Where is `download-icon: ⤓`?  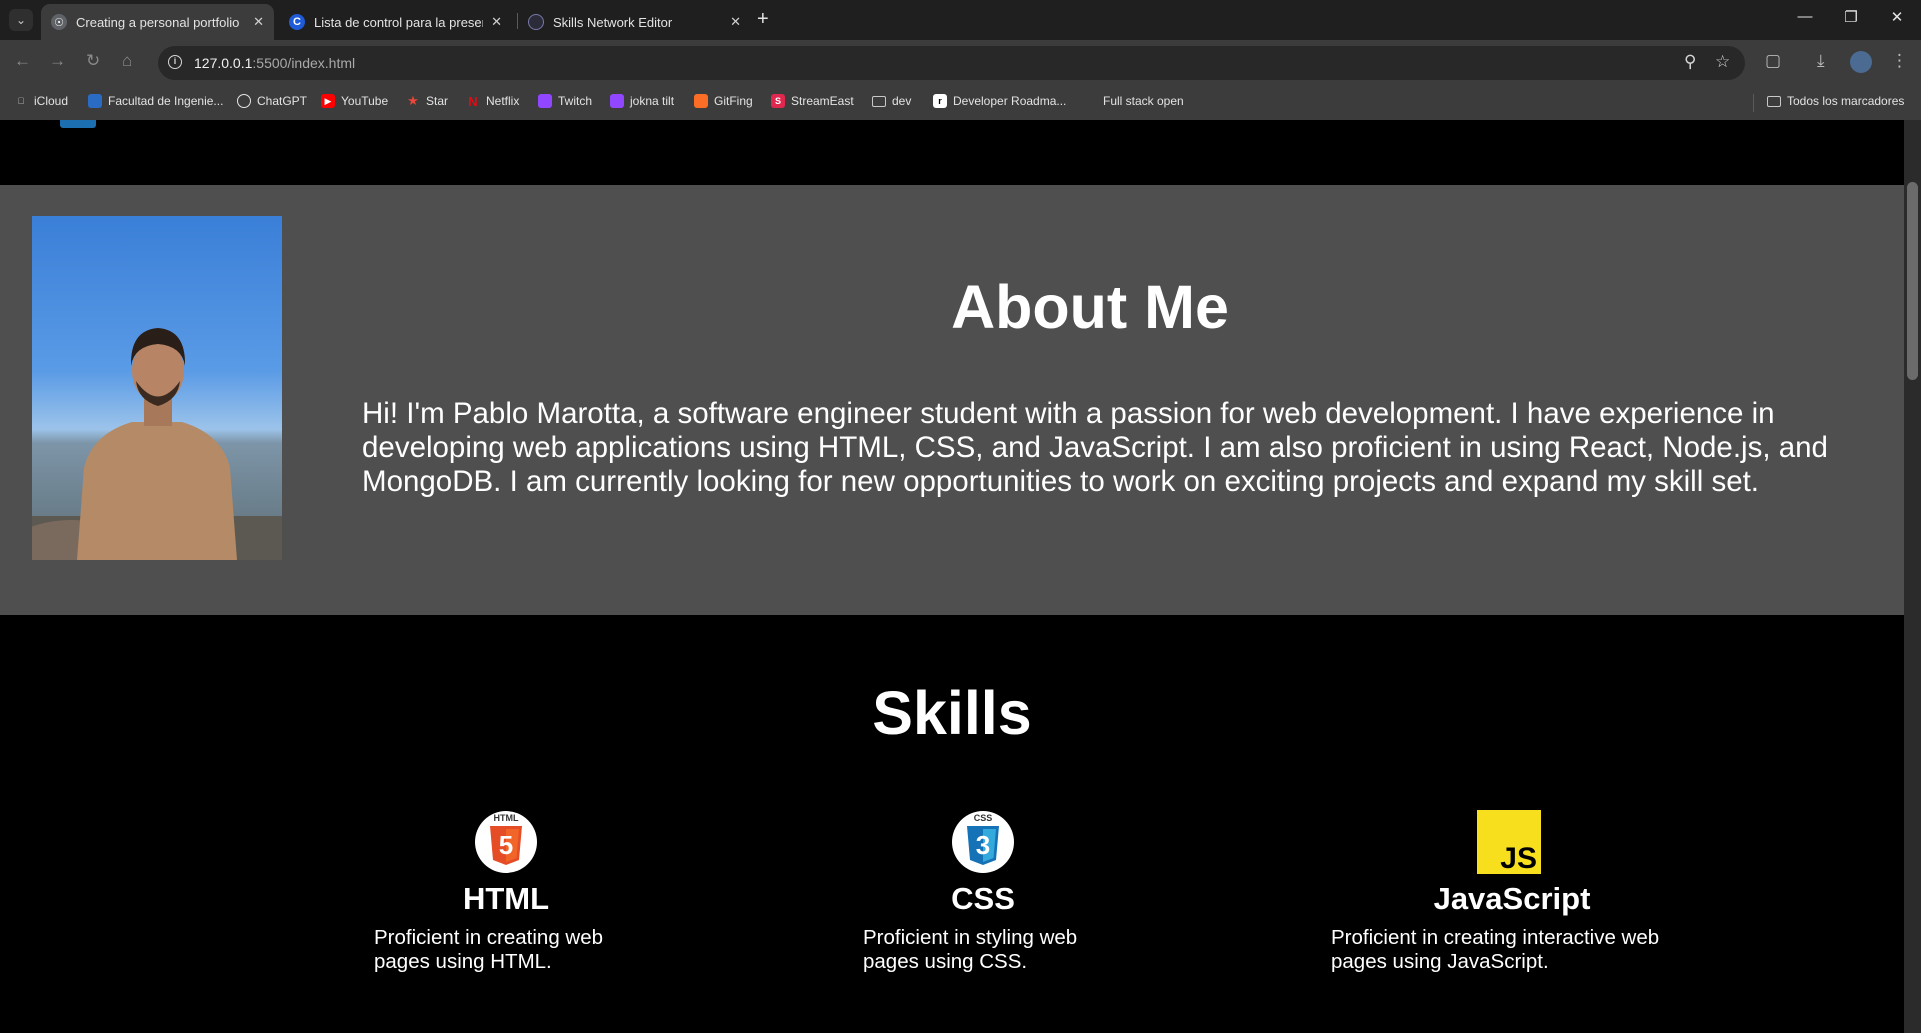
download-icon: ⤓ is located at coordinates (1821, 61).